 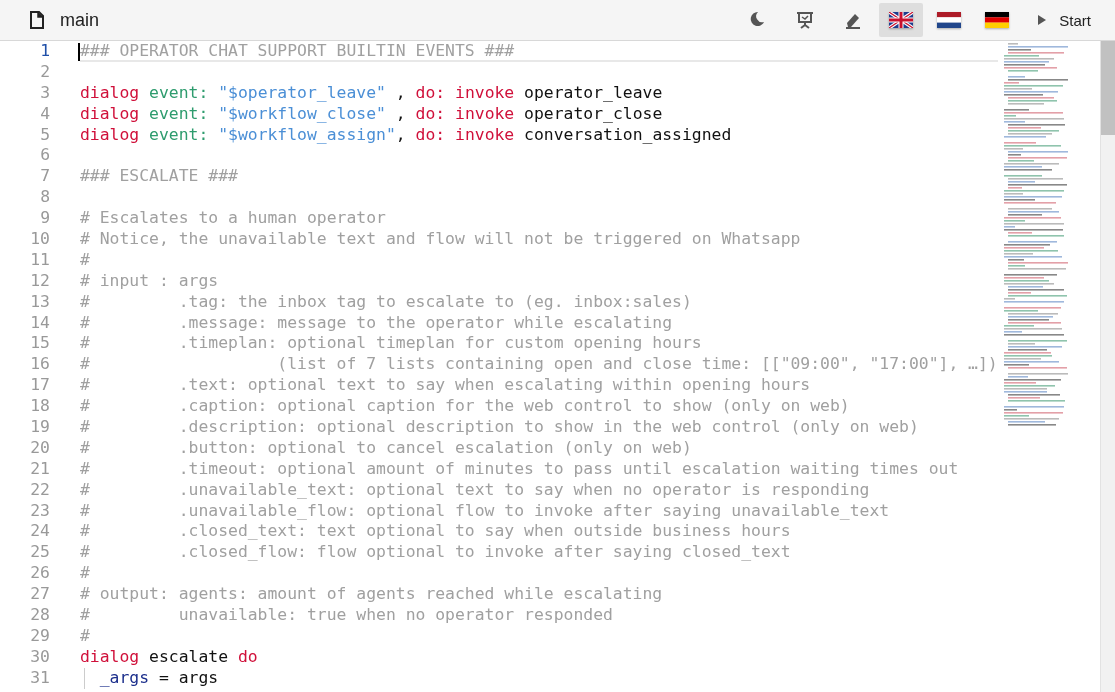 What do you see at coordinates (39, 657) in the screenshot?
I see `line-number: 30` at bounding box center [39, 657].